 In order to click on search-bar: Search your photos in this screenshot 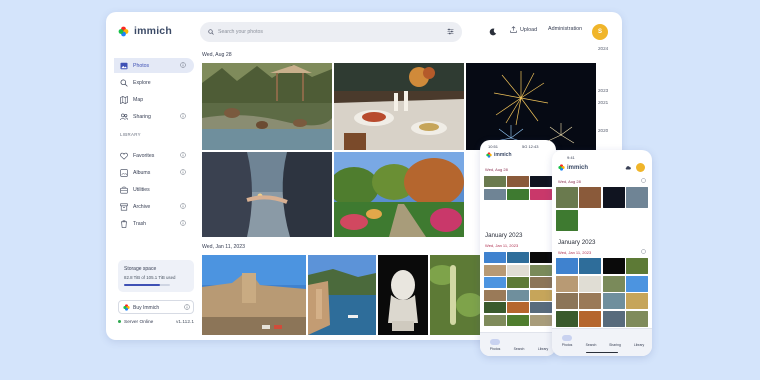, I will do `click(331, 32)`.